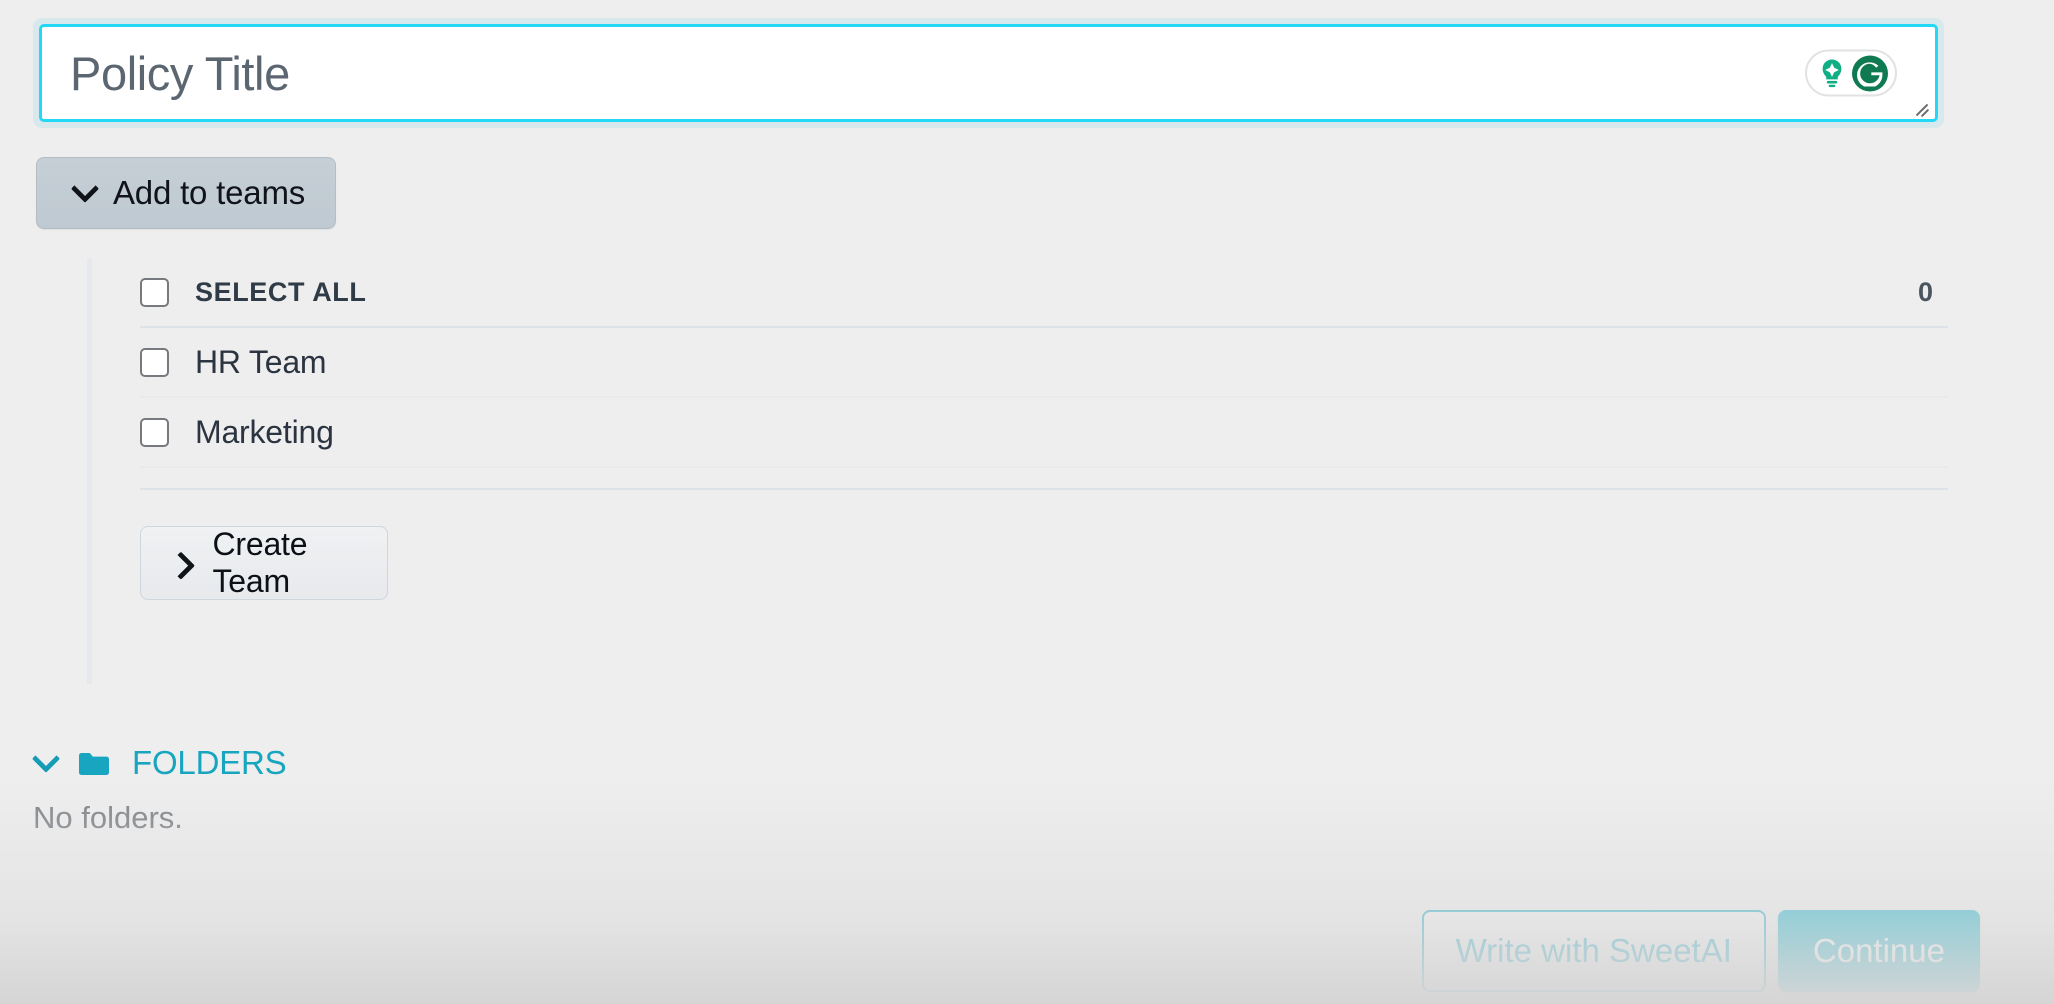 This screenshot has width=2054, height=1004. What do you see at coordinates (209, 762) in the screenshot?
I see `folders-label: FOLDERS` at bounding box center [209, 762].